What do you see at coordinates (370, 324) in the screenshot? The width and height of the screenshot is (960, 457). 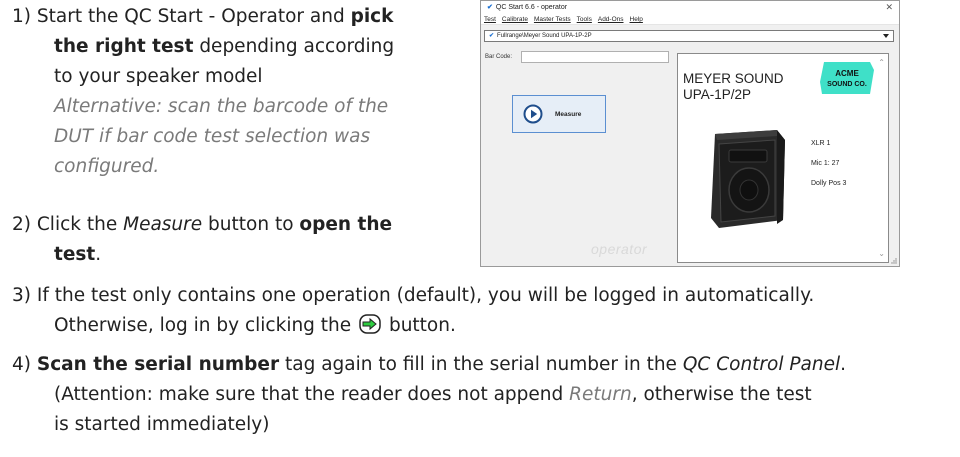 I see `login-arrow-icon` at bounding box center [370, 324].